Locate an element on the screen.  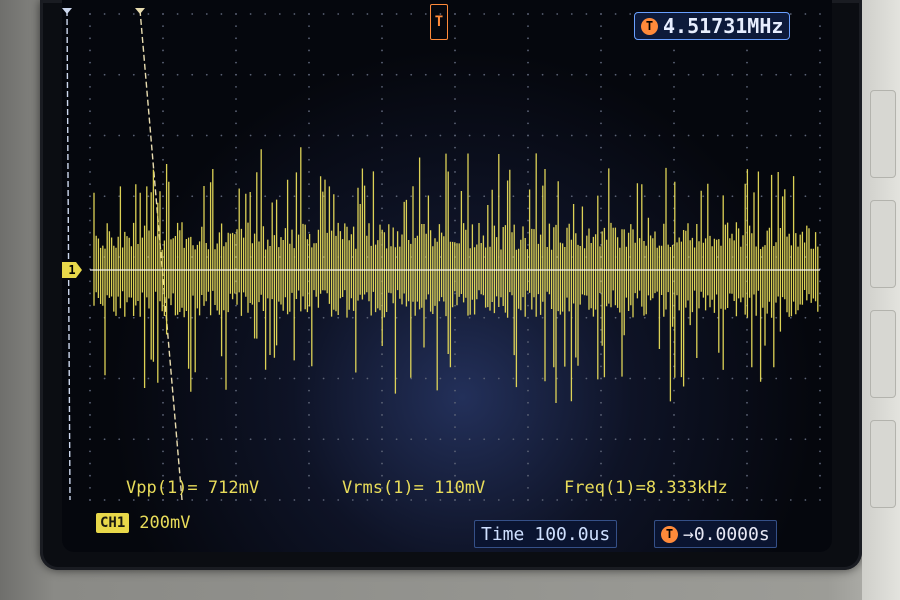
trigger-marker-label: T is located at coordinates (439, 22).